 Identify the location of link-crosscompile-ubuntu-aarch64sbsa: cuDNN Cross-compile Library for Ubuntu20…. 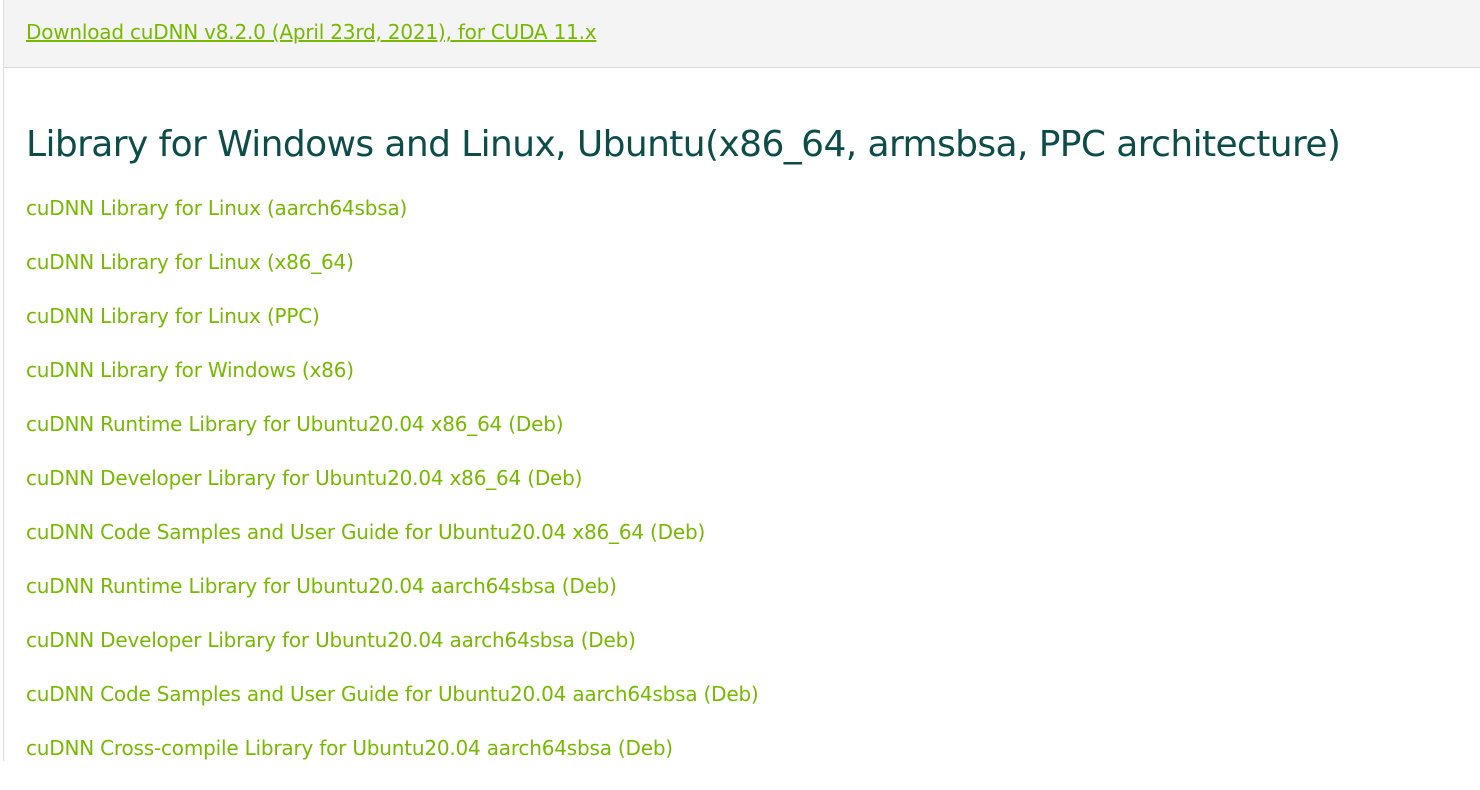
(392, 763).